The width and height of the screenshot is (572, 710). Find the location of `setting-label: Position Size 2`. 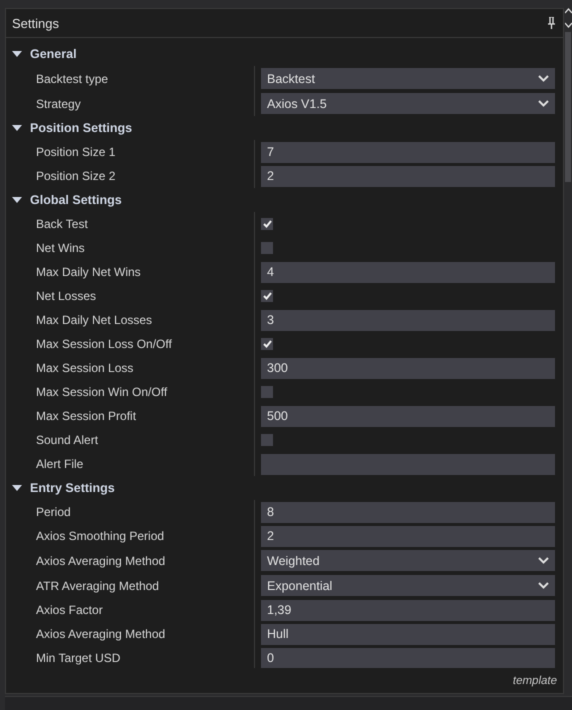

setting-label: Position Size 2 is located at coordinates (75, 176).